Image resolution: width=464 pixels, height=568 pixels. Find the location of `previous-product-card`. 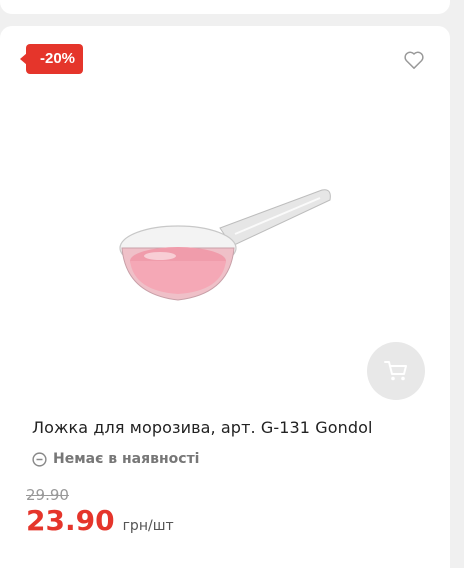

previous-product-card is located at coordinates (225, 7).